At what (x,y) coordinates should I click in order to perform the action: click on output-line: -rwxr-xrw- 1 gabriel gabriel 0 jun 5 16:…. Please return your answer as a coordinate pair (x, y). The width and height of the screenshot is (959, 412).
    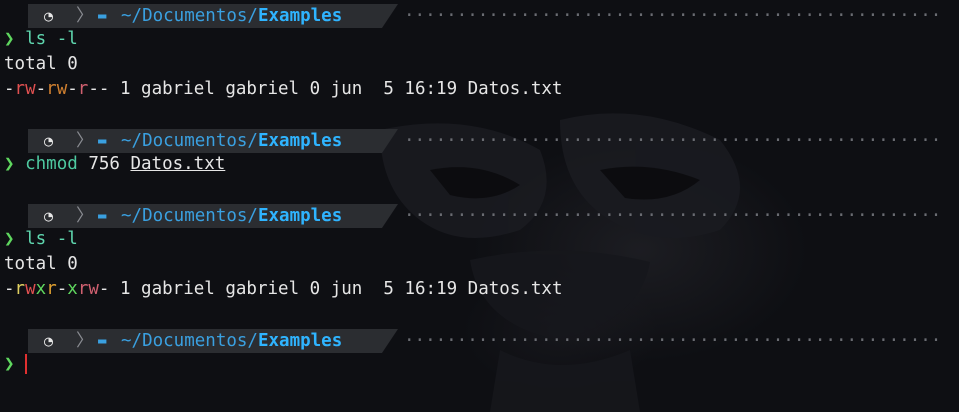
    Looking at the image, I should click on (479, 289).